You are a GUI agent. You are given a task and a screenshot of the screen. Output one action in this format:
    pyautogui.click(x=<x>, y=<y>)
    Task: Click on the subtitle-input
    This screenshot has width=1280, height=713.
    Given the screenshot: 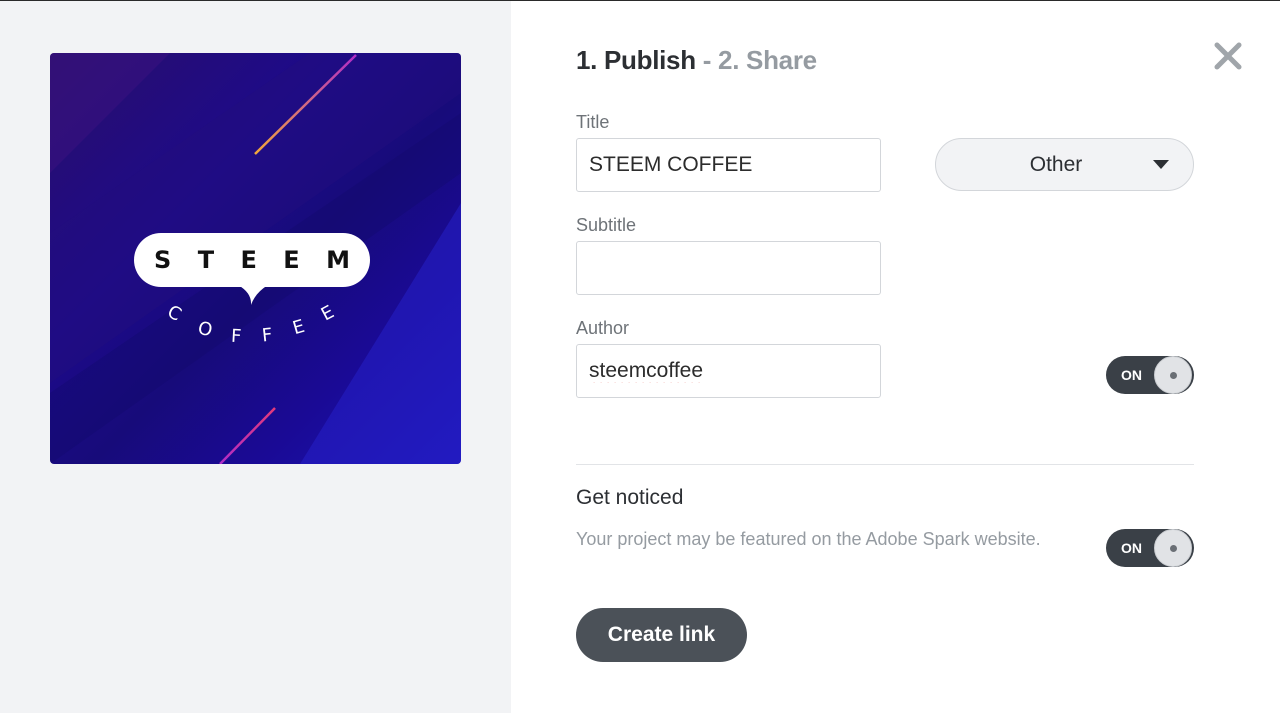 What is the action you would take?
    pyautogui.click(x=728, y=268)
    